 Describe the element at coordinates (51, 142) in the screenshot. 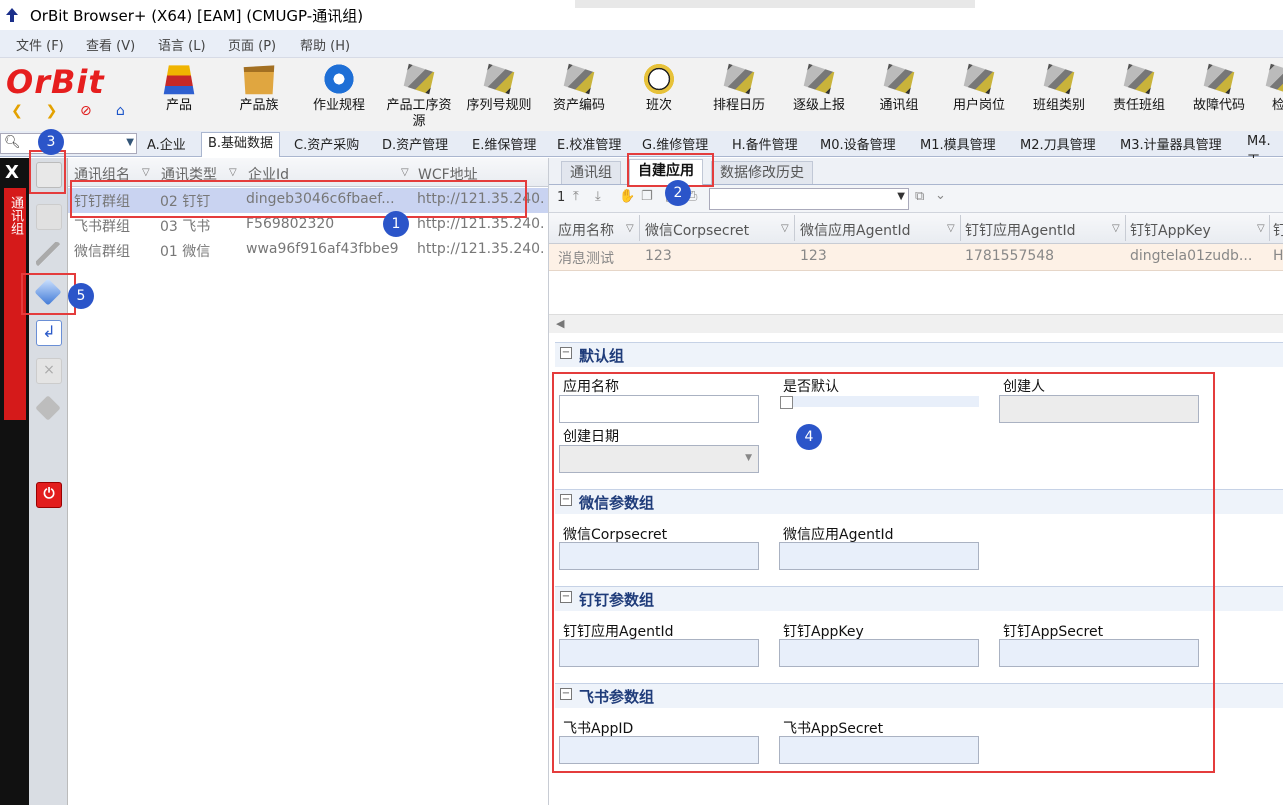

I see `callout-badge-3: 3` at that location.